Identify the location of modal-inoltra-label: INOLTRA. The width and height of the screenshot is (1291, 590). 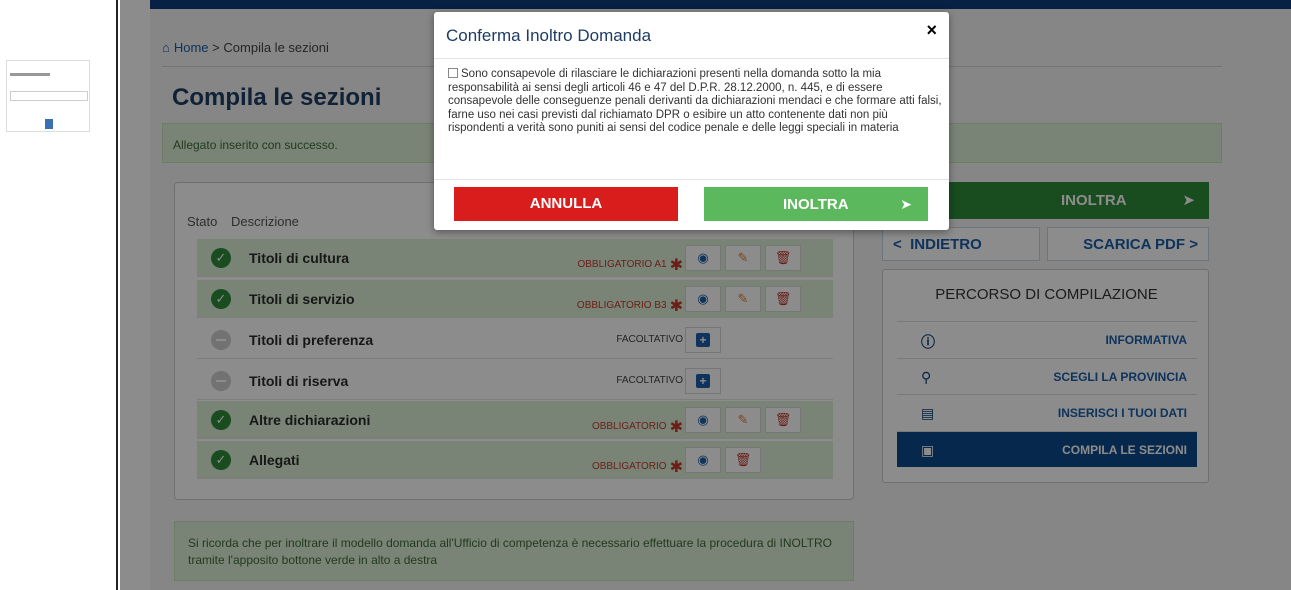
(816, 204).